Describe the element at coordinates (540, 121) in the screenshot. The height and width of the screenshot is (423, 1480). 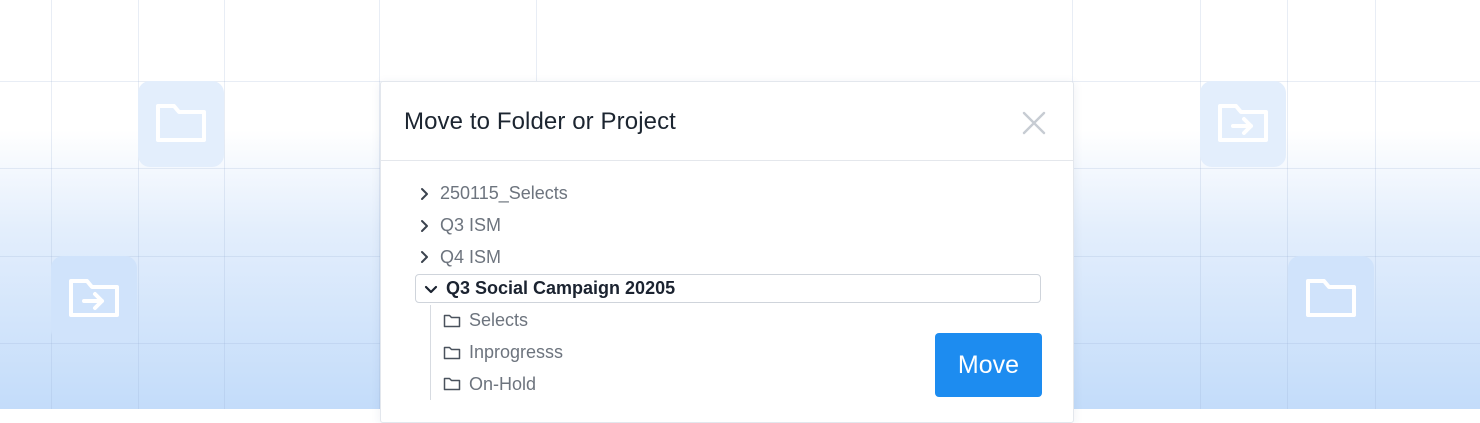
I see `dialog-title: Move to Folder or Project` at that location.